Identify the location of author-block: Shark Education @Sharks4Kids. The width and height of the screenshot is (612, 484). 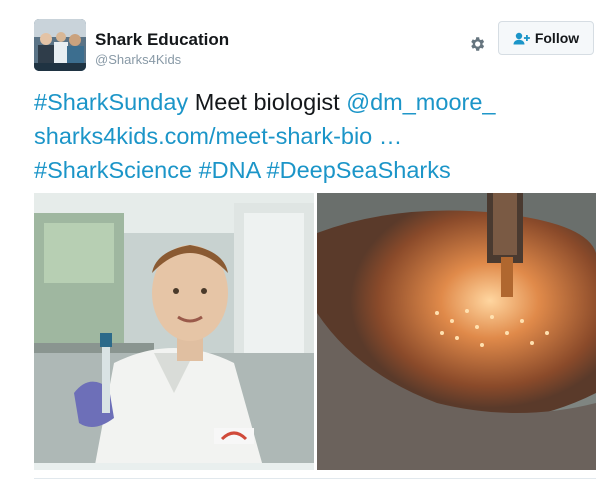
(162, 49).